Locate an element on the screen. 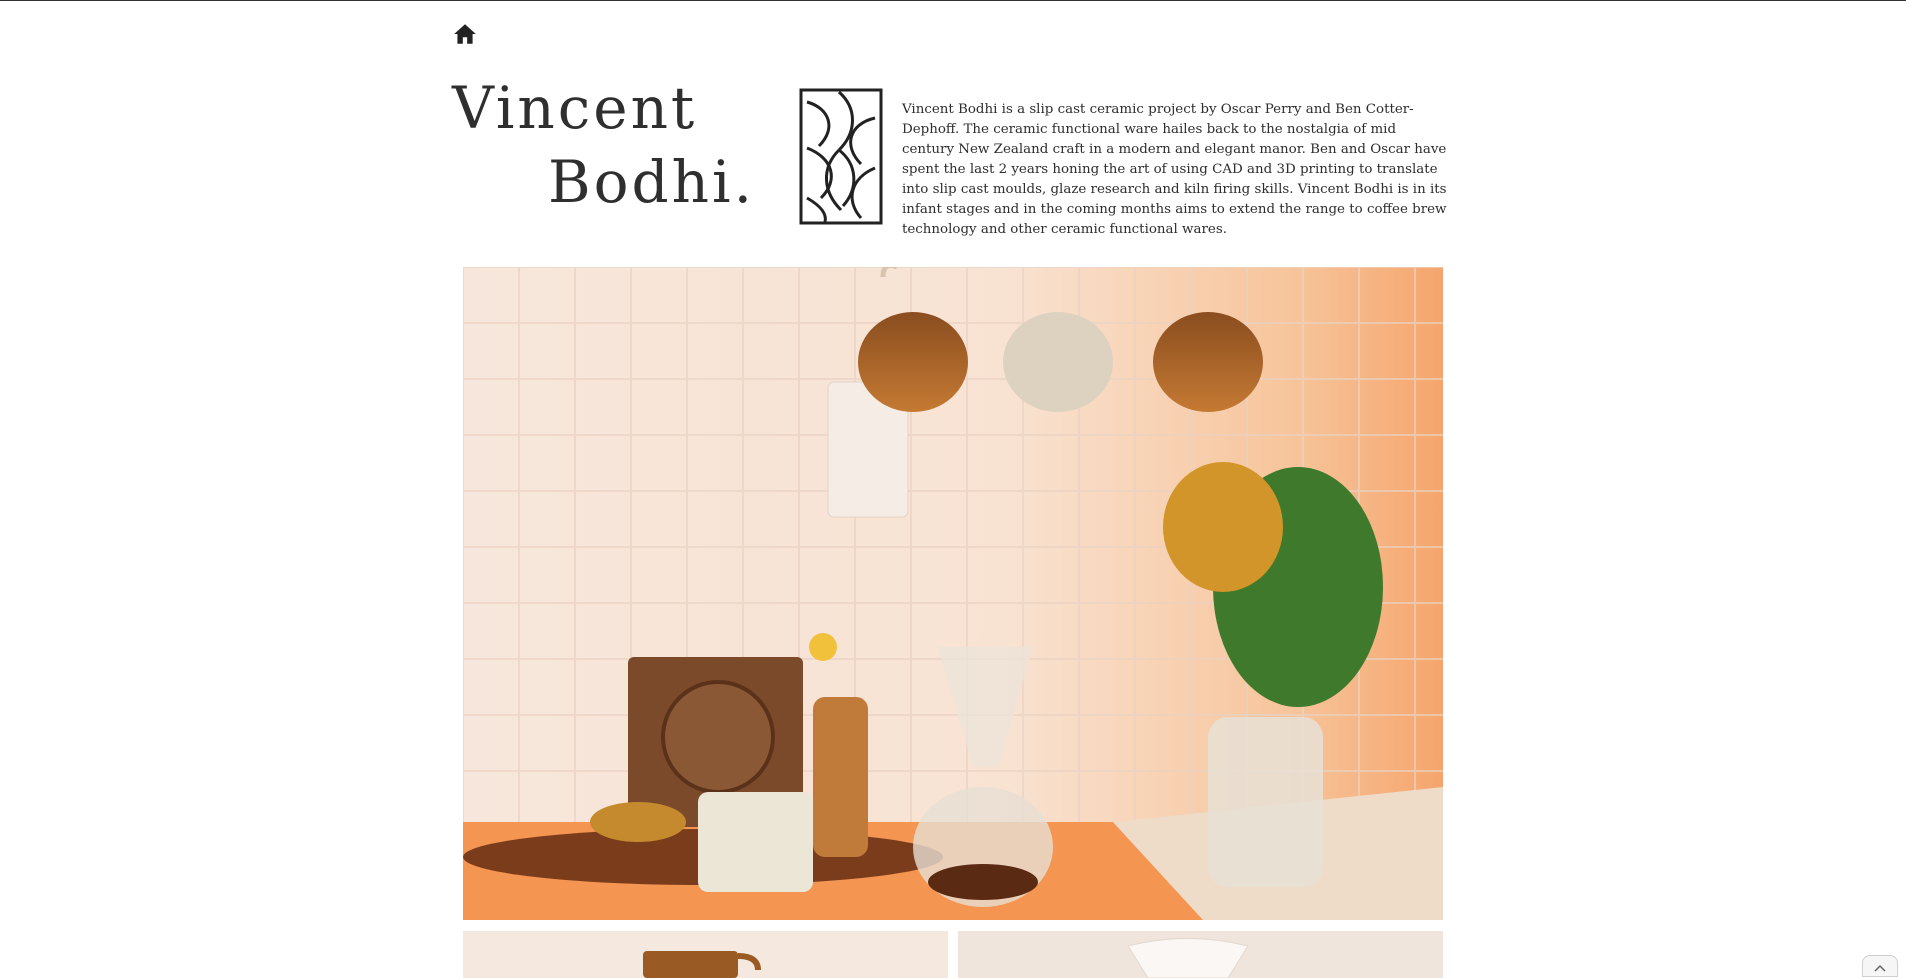  title-line-2: Bodhi. is located at coordinates (652, 182).